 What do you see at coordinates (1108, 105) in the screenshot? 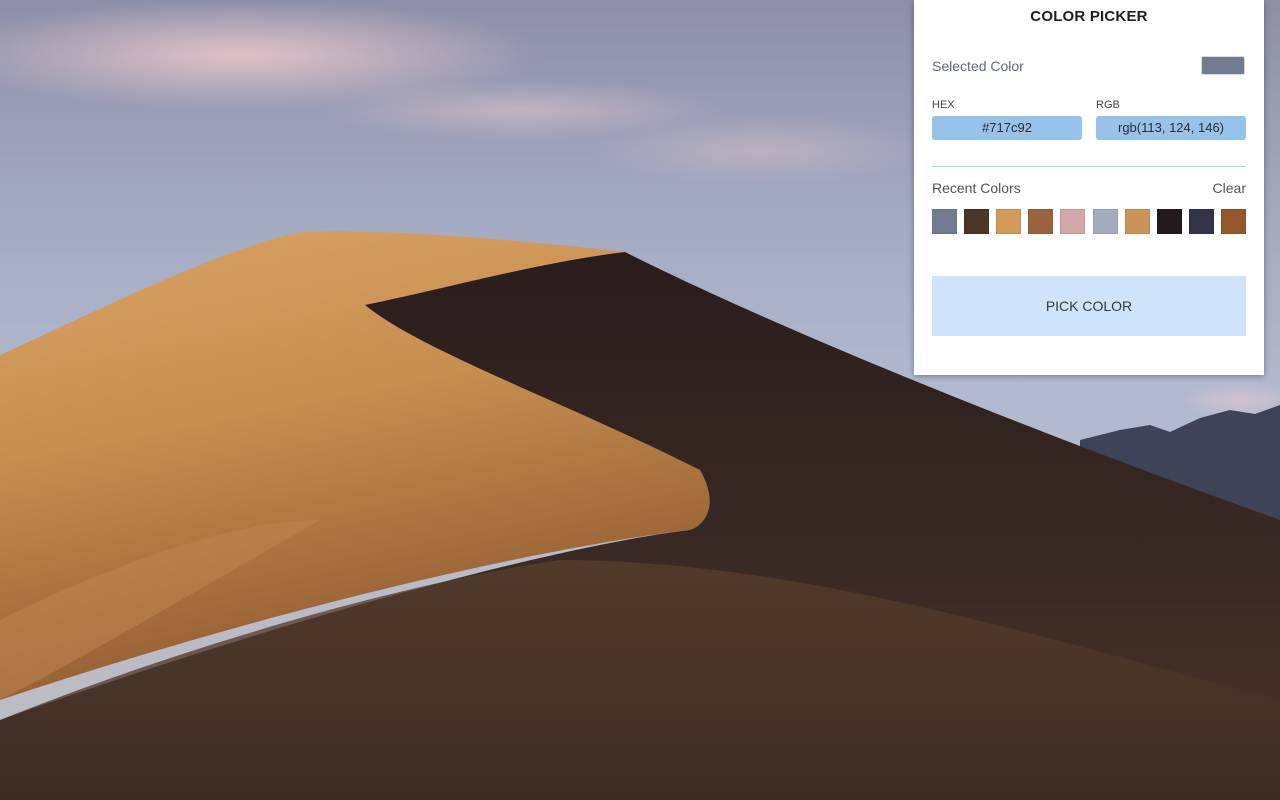
I see `rgb-label: RGB` at bounding box center [1108, 105].